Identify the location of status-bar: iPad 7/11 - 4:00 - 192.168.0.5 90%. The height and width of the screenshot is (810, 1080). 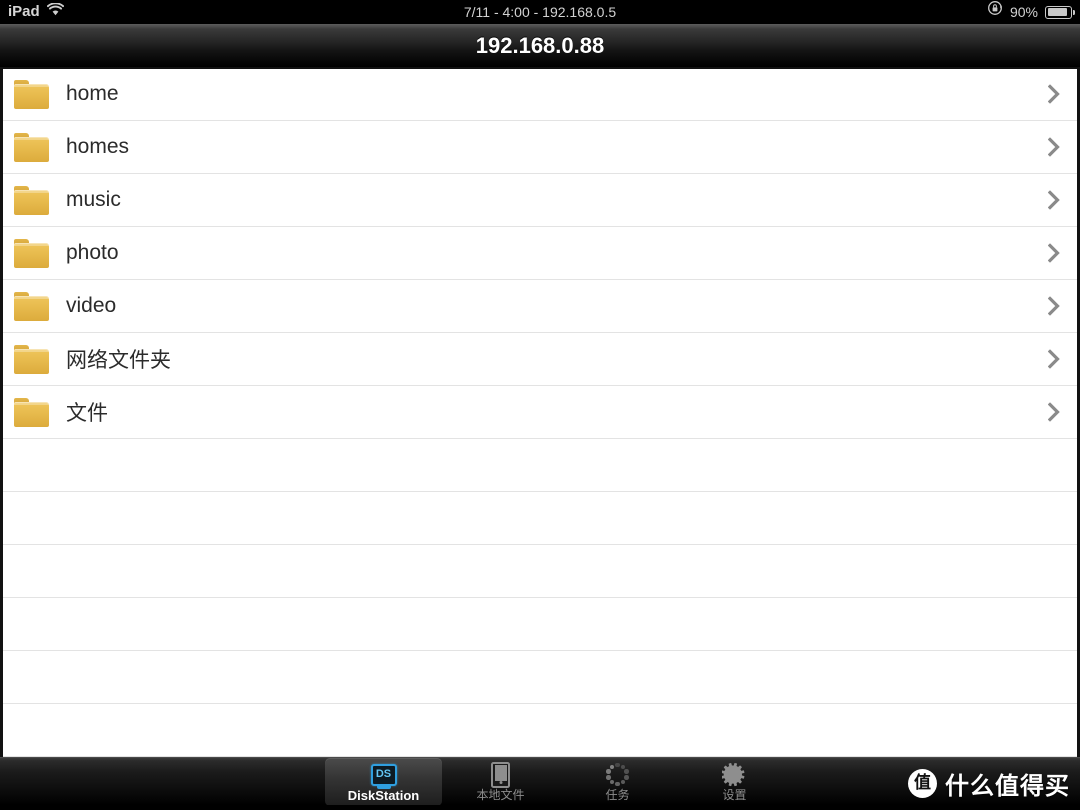
(540, 12).